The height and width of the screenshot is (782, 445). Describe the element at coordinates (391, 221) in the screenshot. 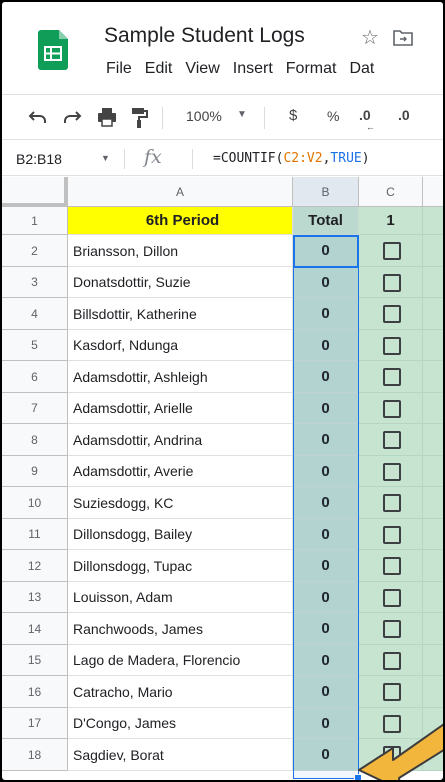

I see `header-cell-day-1: 1` at that location.